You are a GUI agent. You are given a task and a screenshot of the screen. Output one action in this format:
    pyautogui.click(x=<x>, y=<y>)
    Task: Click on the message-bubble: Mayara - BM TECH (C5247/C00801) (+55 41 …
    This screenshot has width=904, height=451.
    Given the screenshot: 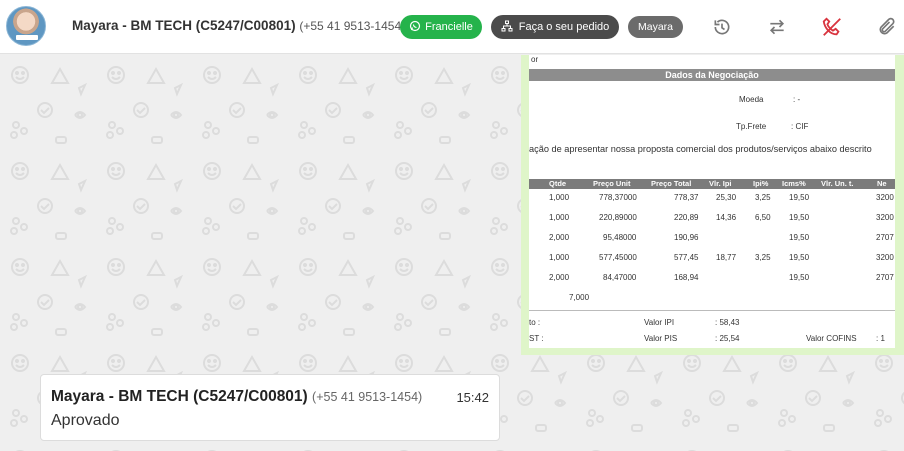 What is the action you would take?
    pyautogui.click(x=270, y=407)
    